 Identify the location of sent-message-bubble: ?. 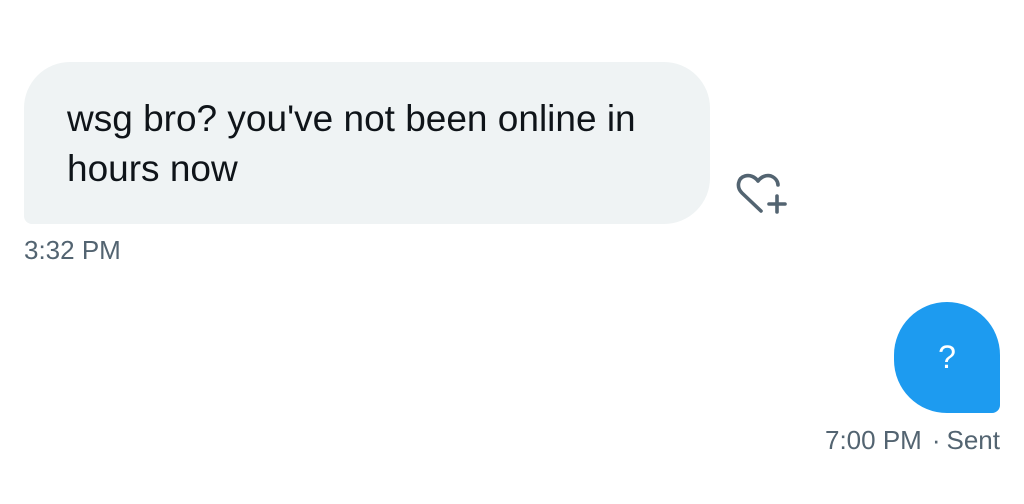
(947, 357).